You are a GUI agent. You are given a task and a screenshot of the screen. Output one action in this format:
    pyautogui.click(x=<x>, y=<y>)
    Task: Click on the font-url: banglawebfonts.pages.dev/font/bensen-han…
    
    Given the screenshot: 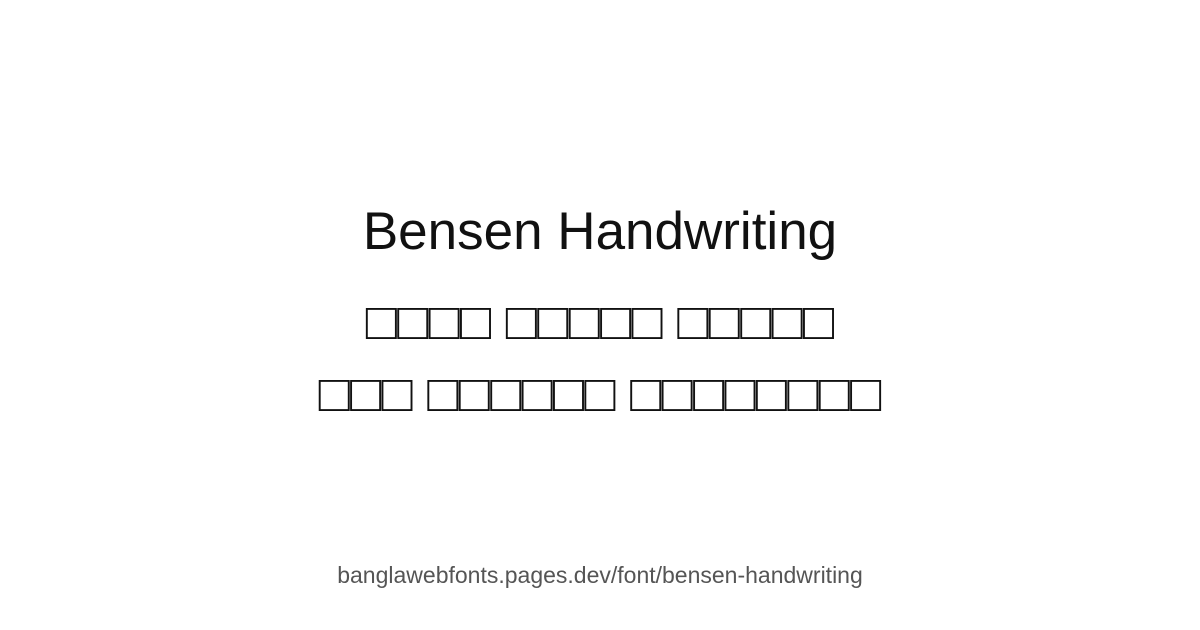 What is the action you would take?
    pyautogui.click(x=600, y=575)
    